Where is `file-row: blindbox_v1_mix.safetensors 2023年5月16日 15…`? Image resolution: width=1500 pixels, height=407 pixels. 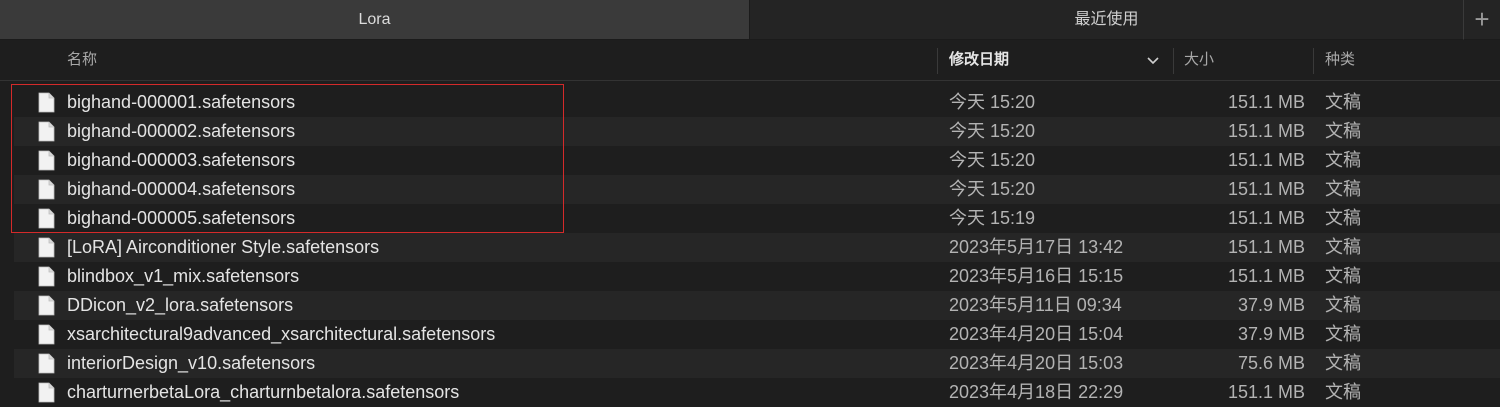 file-row: blindbox_v1_mix.safetensors 2023年5月16日 15… is located at coordinates (757, 276).